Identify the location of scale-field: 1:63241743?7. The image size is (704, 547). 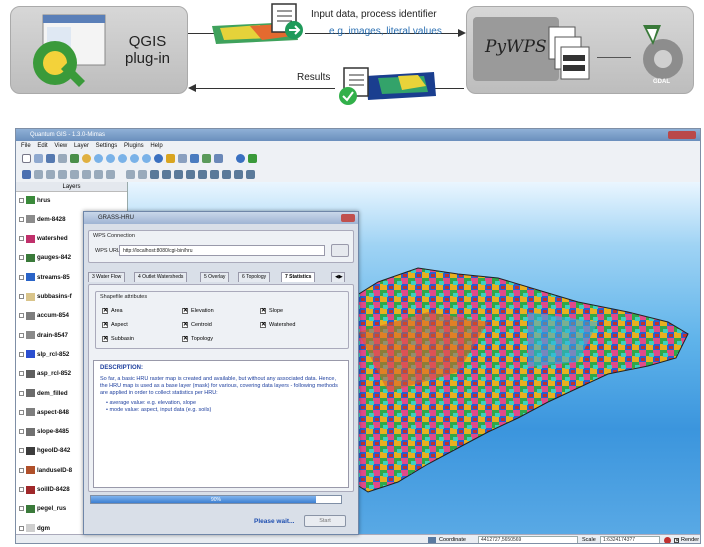
(630, 539).